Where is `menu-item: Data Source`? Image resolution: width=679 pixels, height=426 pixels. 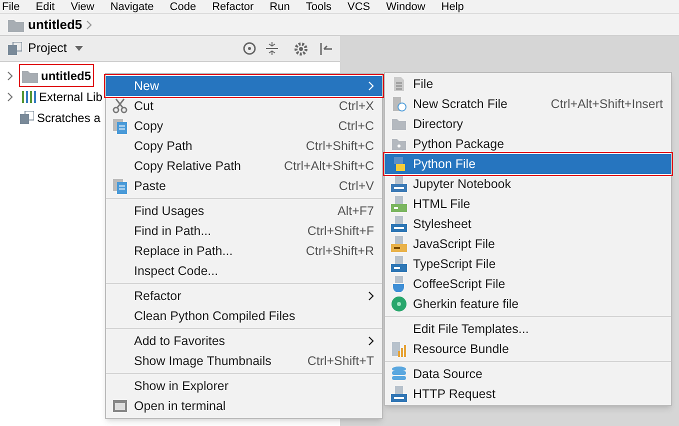
menu-item: Data Source is located at coordinates (528, 374).